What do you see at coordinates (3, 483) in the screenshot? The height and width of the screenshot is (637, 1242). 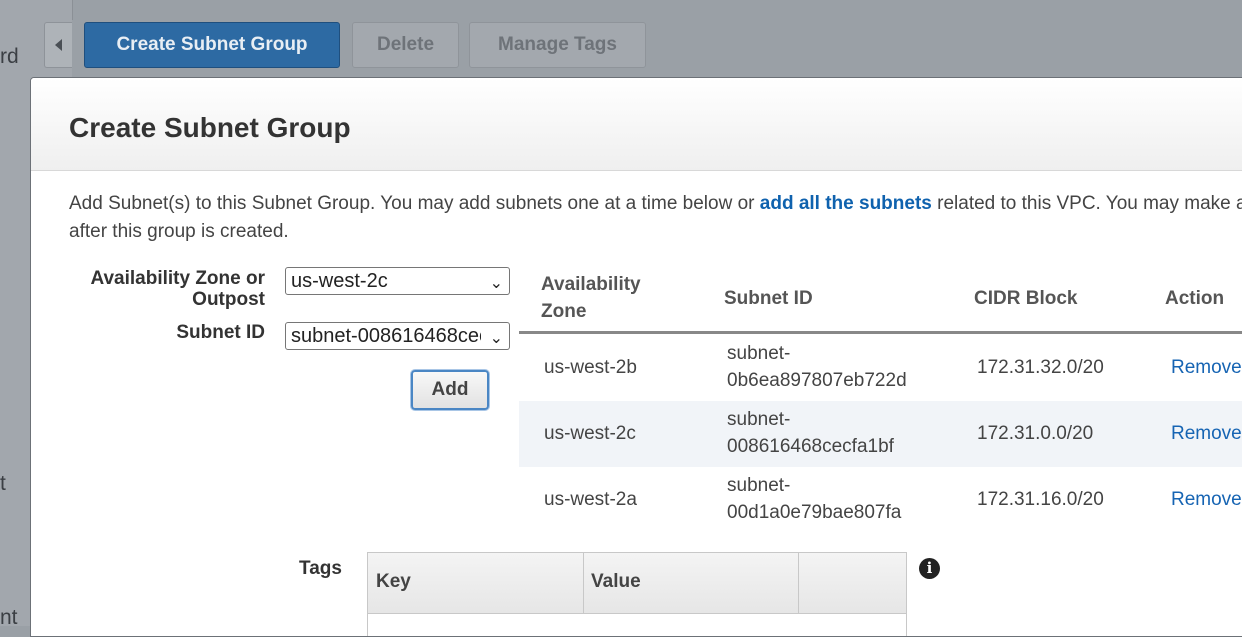 I see `sidebar-fragment-2: t` at bounding box center [3, 483].